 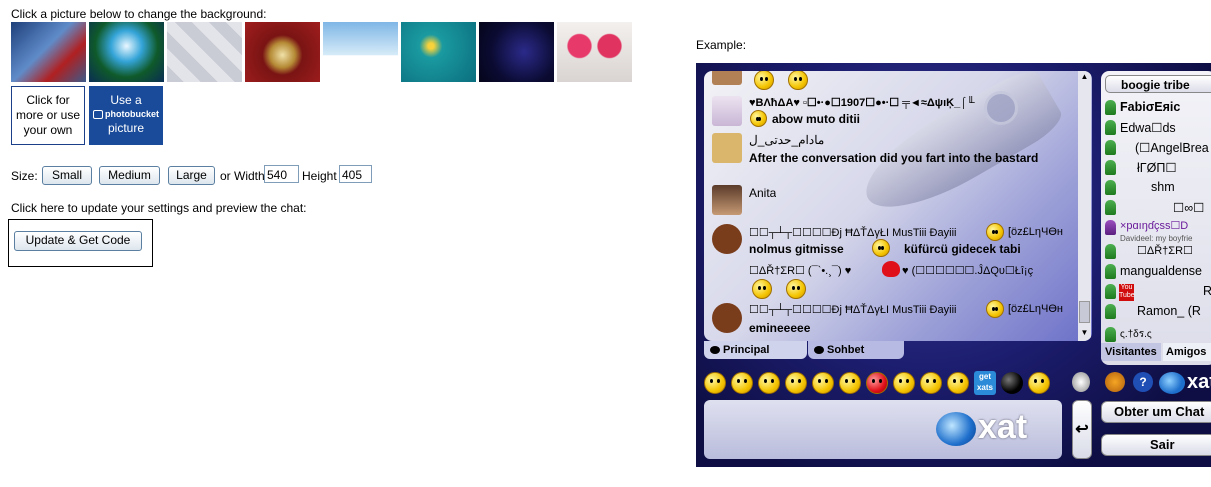 I want to click on angry-icon, so click(x=877, y=383).